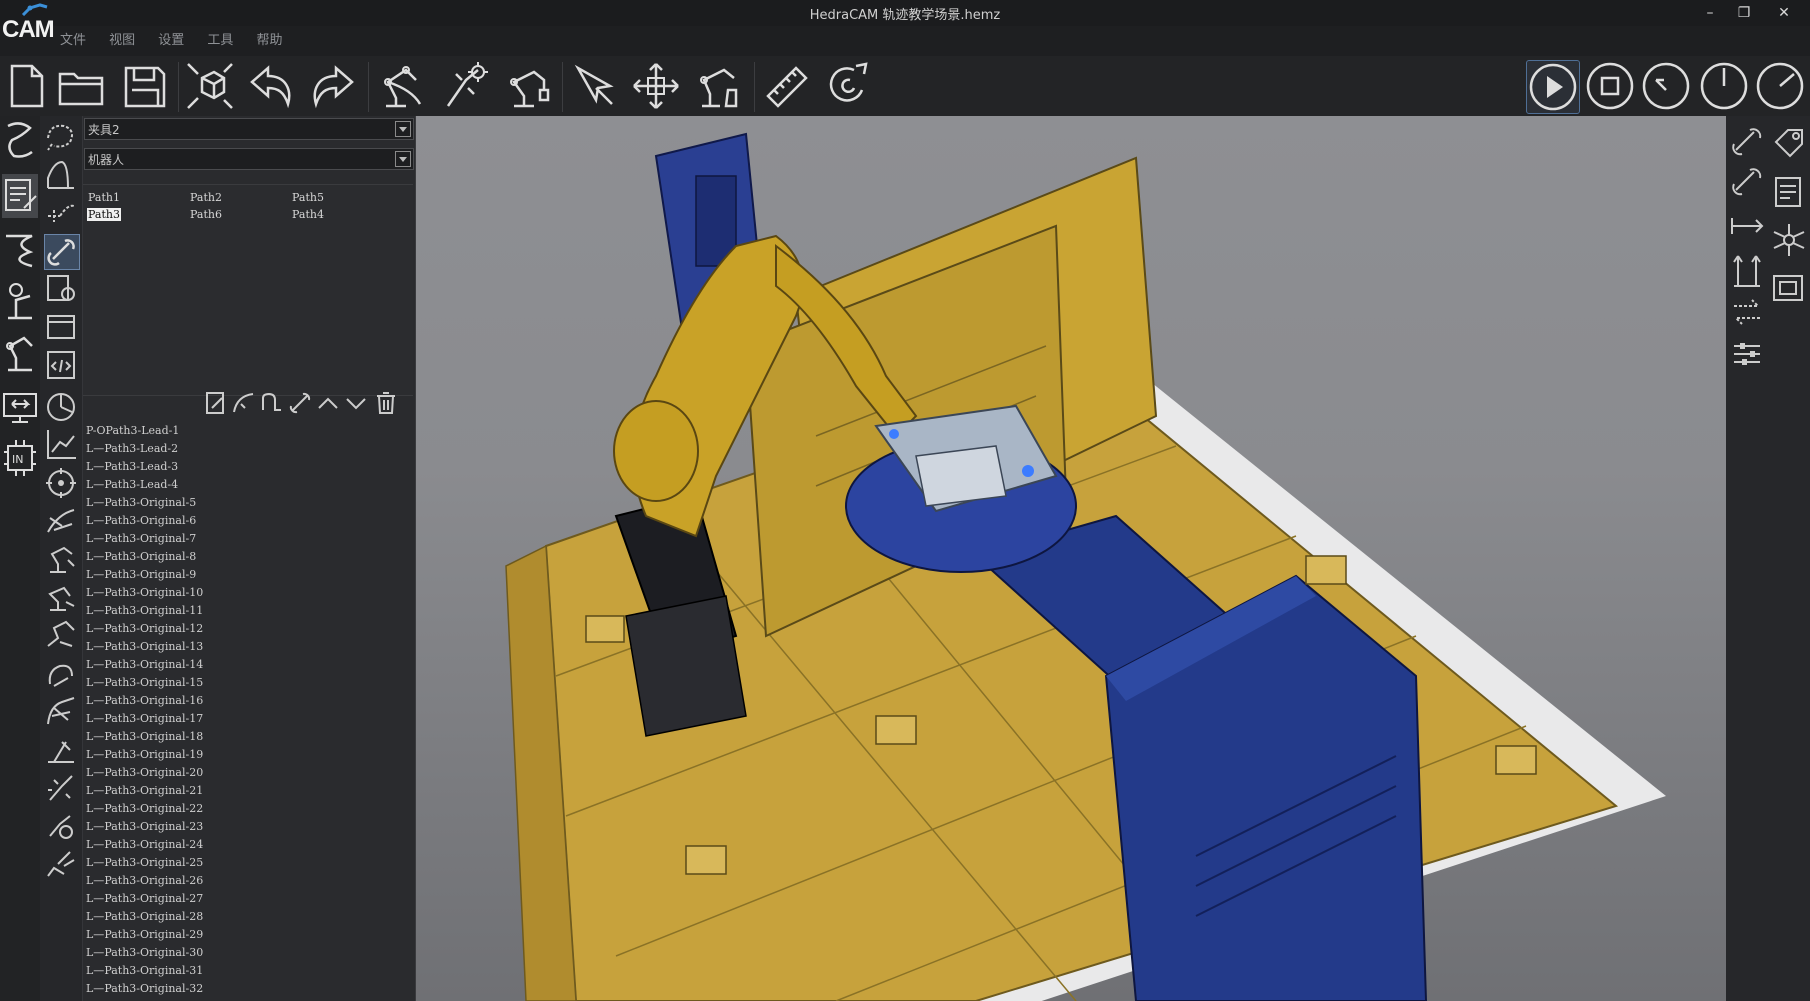 This screenshot has height=1001, width=1810. Describe the element at coordinates (248, 719) in the screenshot. I see `tree-row: L—Path3-Original-17` at that location.